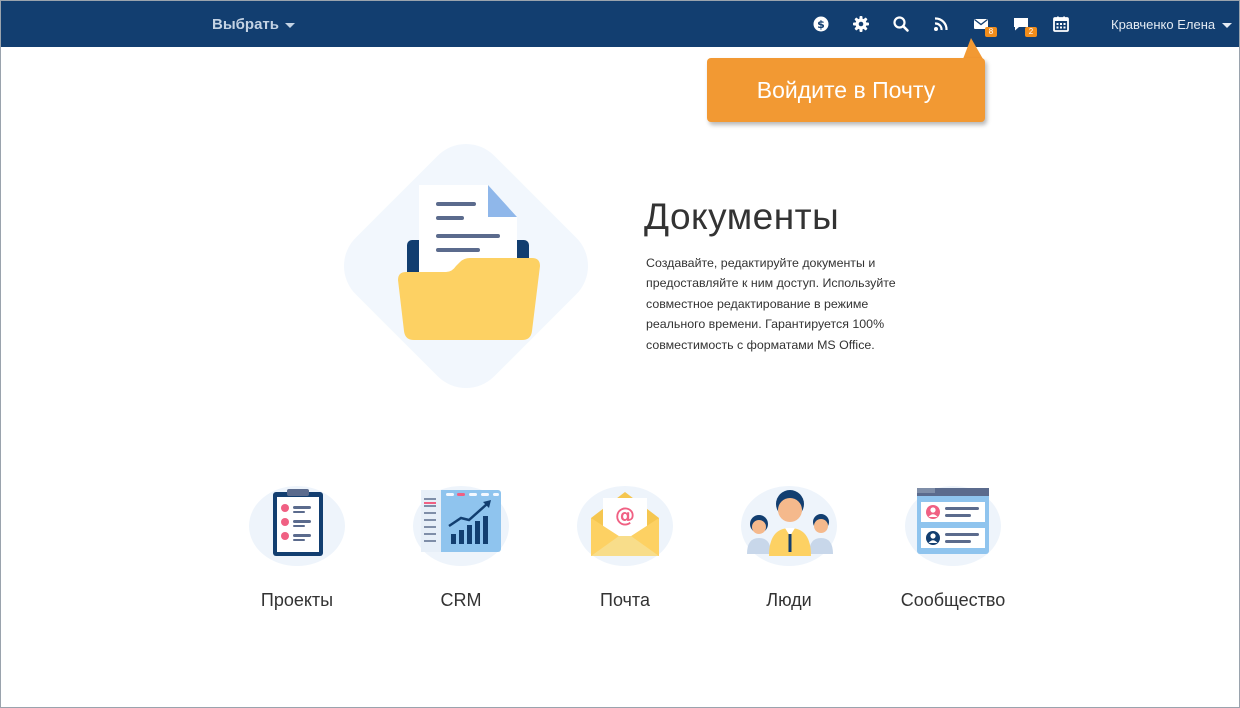 The width and height of the screenshot is (1240, 708). I want to click on module-community: Сообщество, so click(953, 548).